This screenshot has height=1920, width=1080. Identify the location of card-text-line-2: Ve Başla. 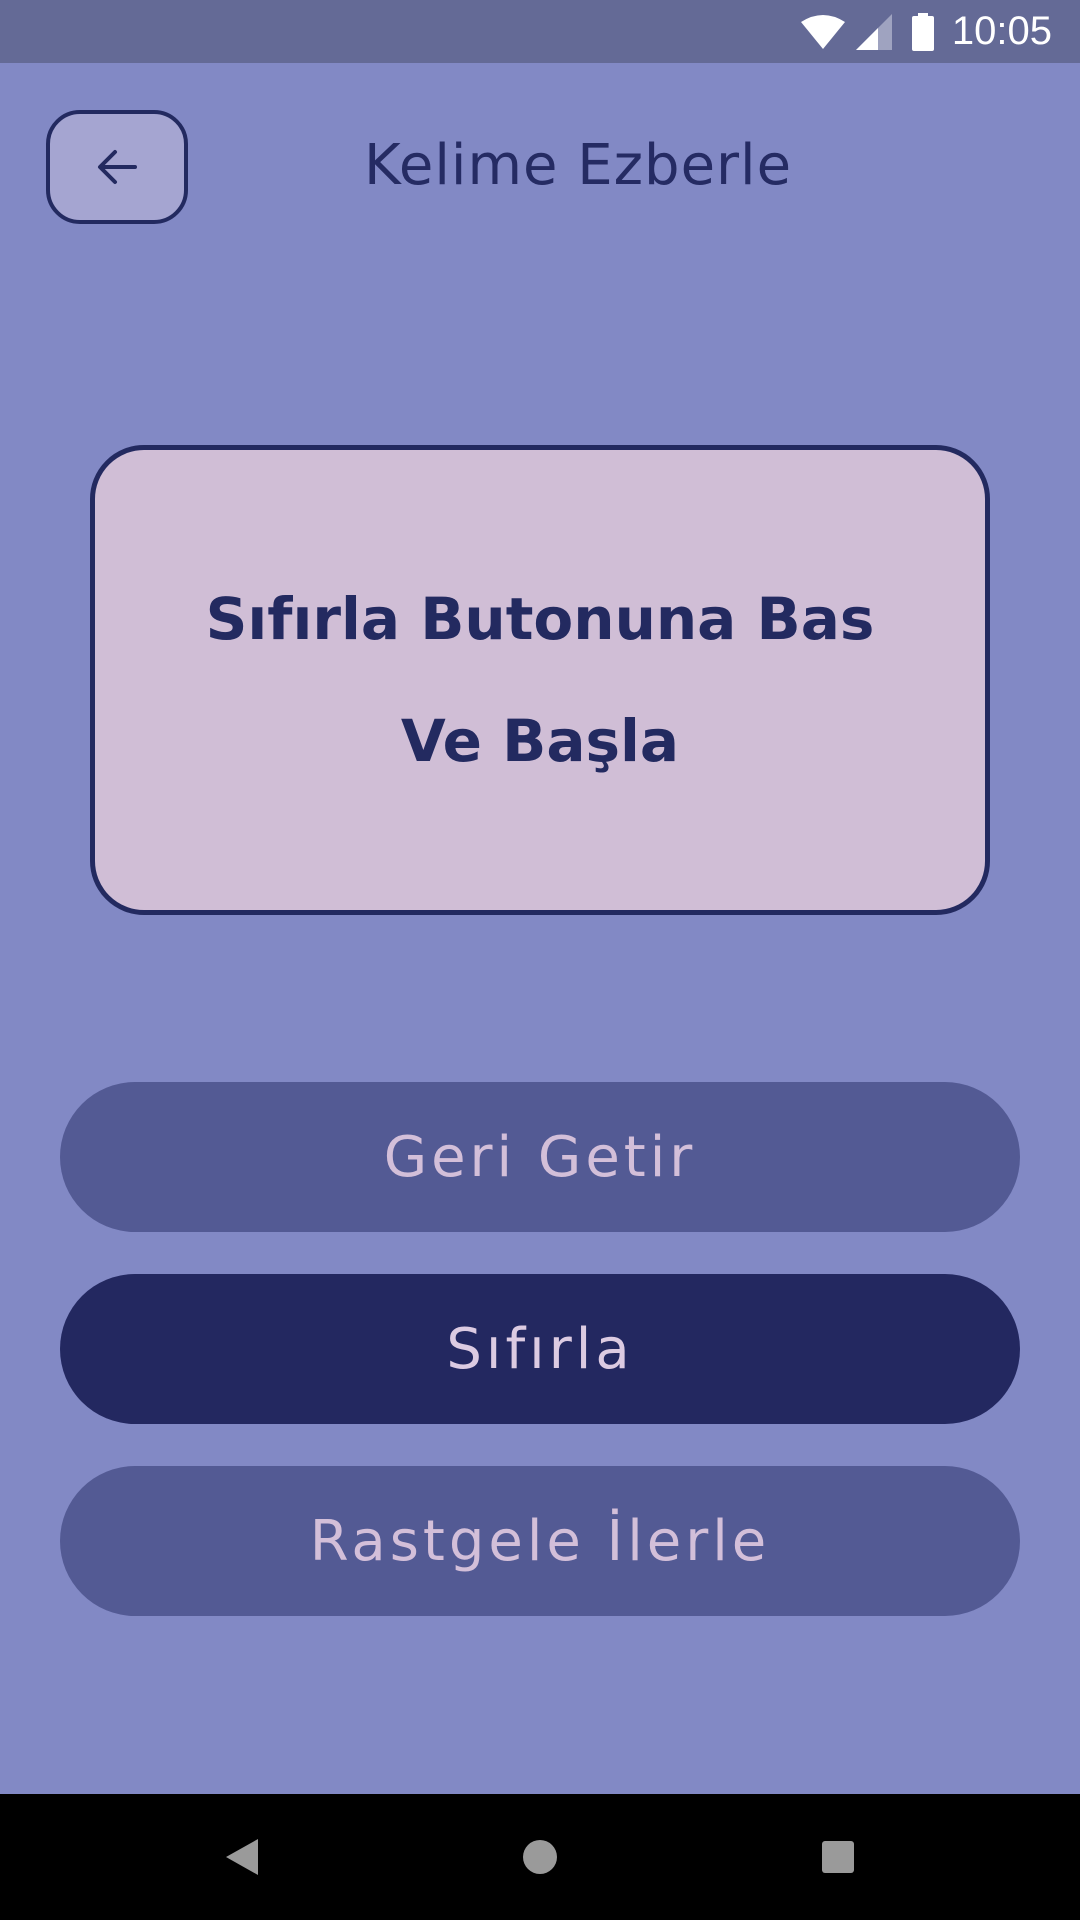
(540, 741).